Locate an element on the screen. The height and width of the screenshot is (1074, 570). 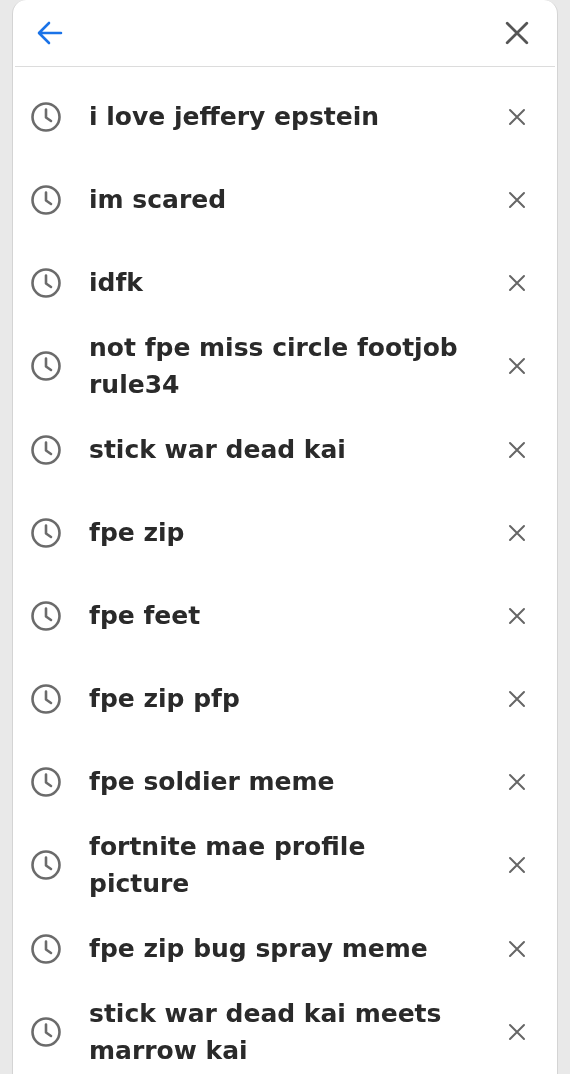
search-history-query: idfk is located at coordinates (296, 282).